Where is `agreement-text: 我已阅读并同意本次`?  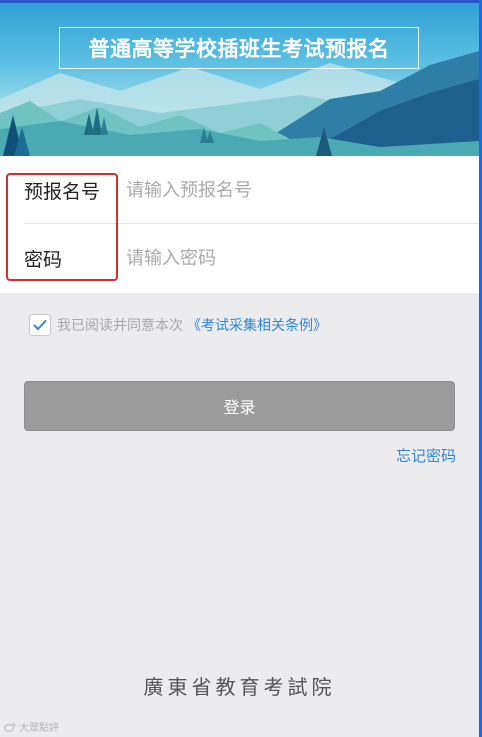
agreement-text: 我已阅读并同意本次 is located at coordinates (120, 326).